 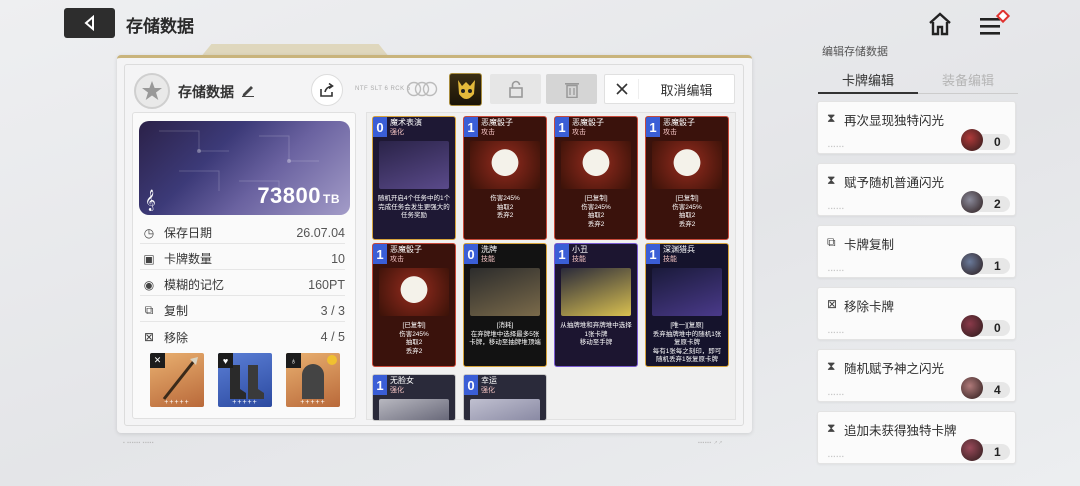 What do you see at coordinates (669, 89) in the screenshot?
I see `cancel-edit-button: 取消编辑` at bounding box center [669, 89].